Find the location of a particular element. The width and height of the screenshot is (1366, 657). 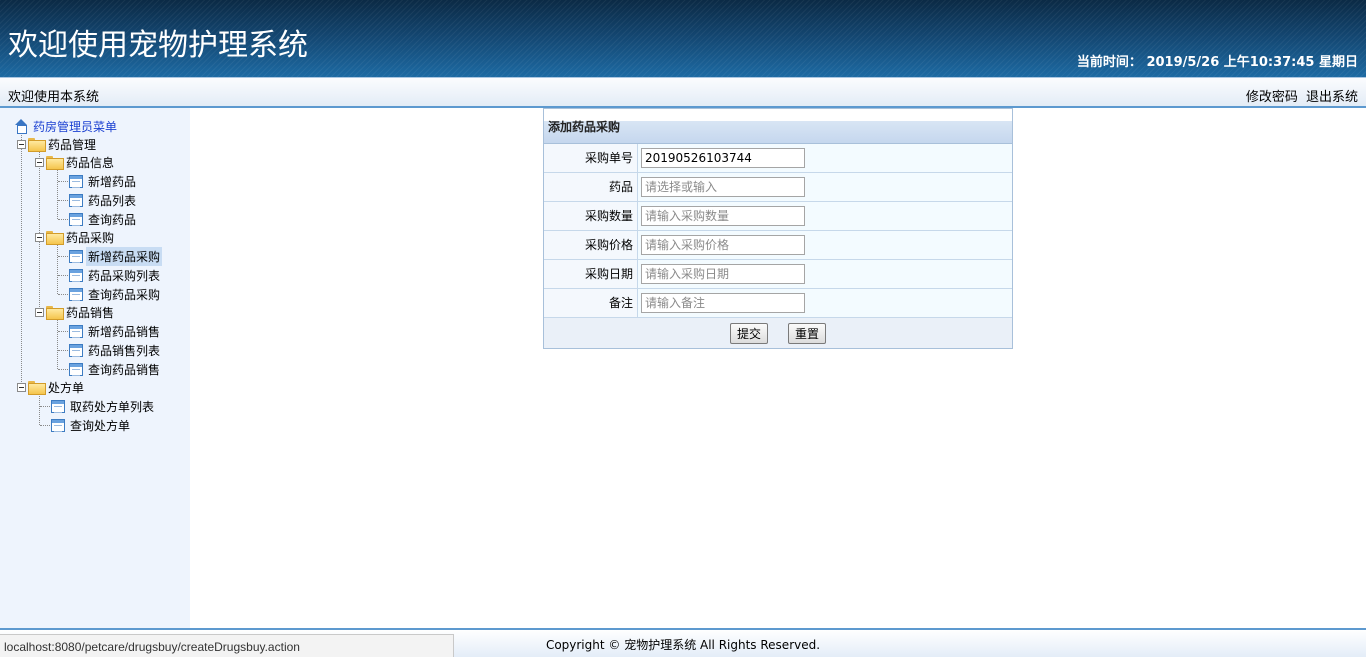

current-time-label: 当前时间： is located at coordinates (1109, 62).